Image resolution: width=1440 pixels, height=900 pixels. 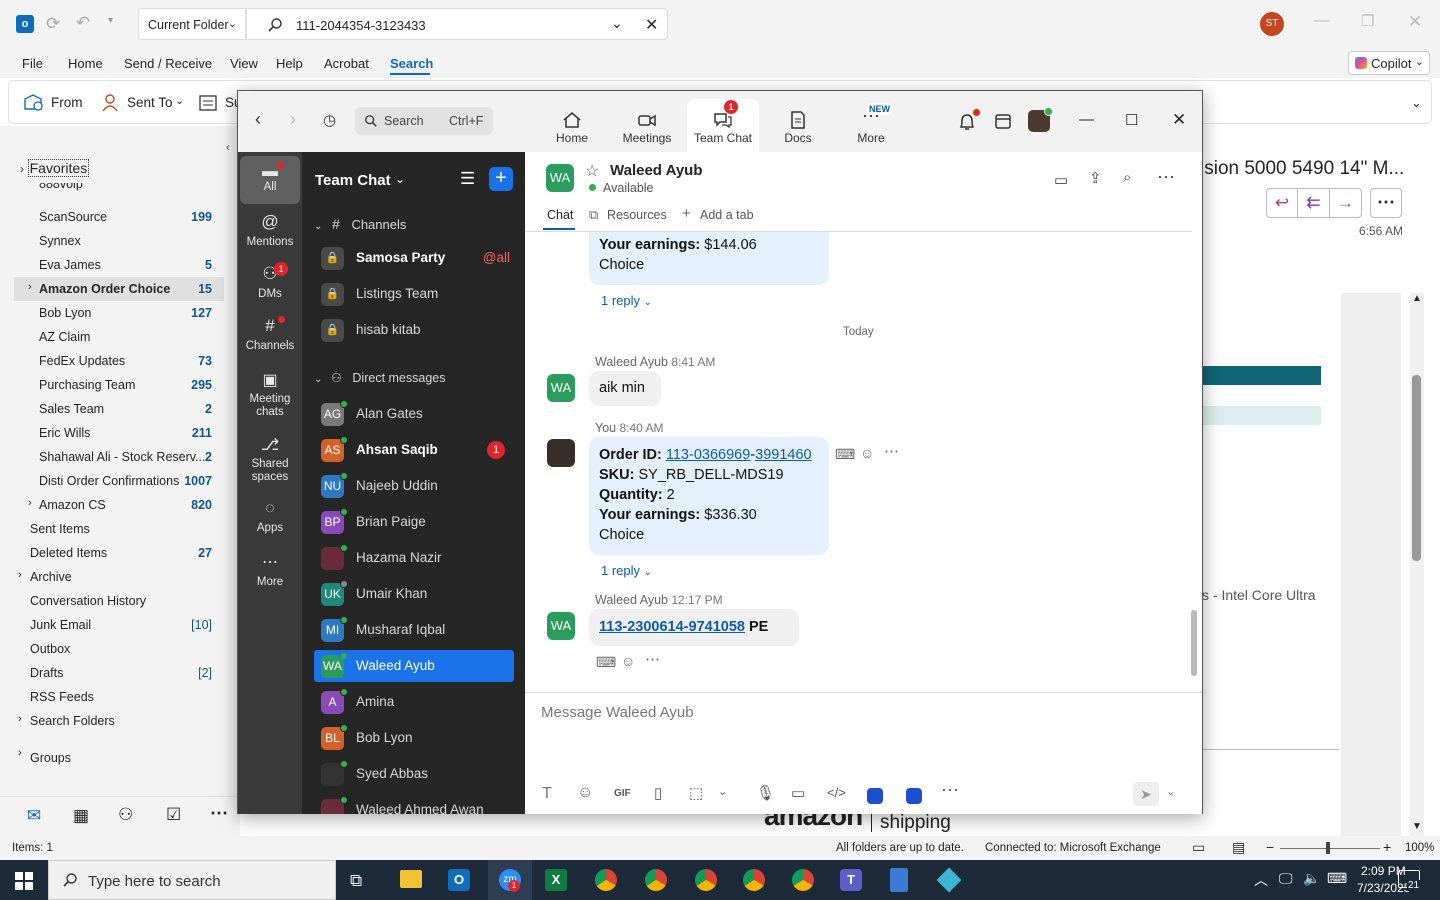 I want to click on folder-item: › Groups, so click(x=119, y=755).